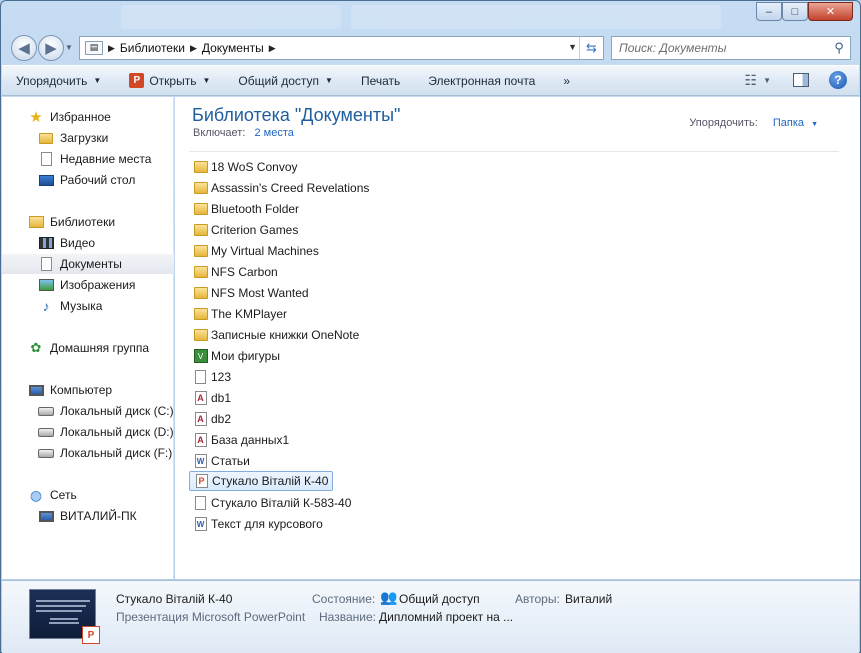  What do you see at coordinates (246, 209) in the screenshot?
I see `list-item: Bluetooth Folder` at bounding box center [246, 209].